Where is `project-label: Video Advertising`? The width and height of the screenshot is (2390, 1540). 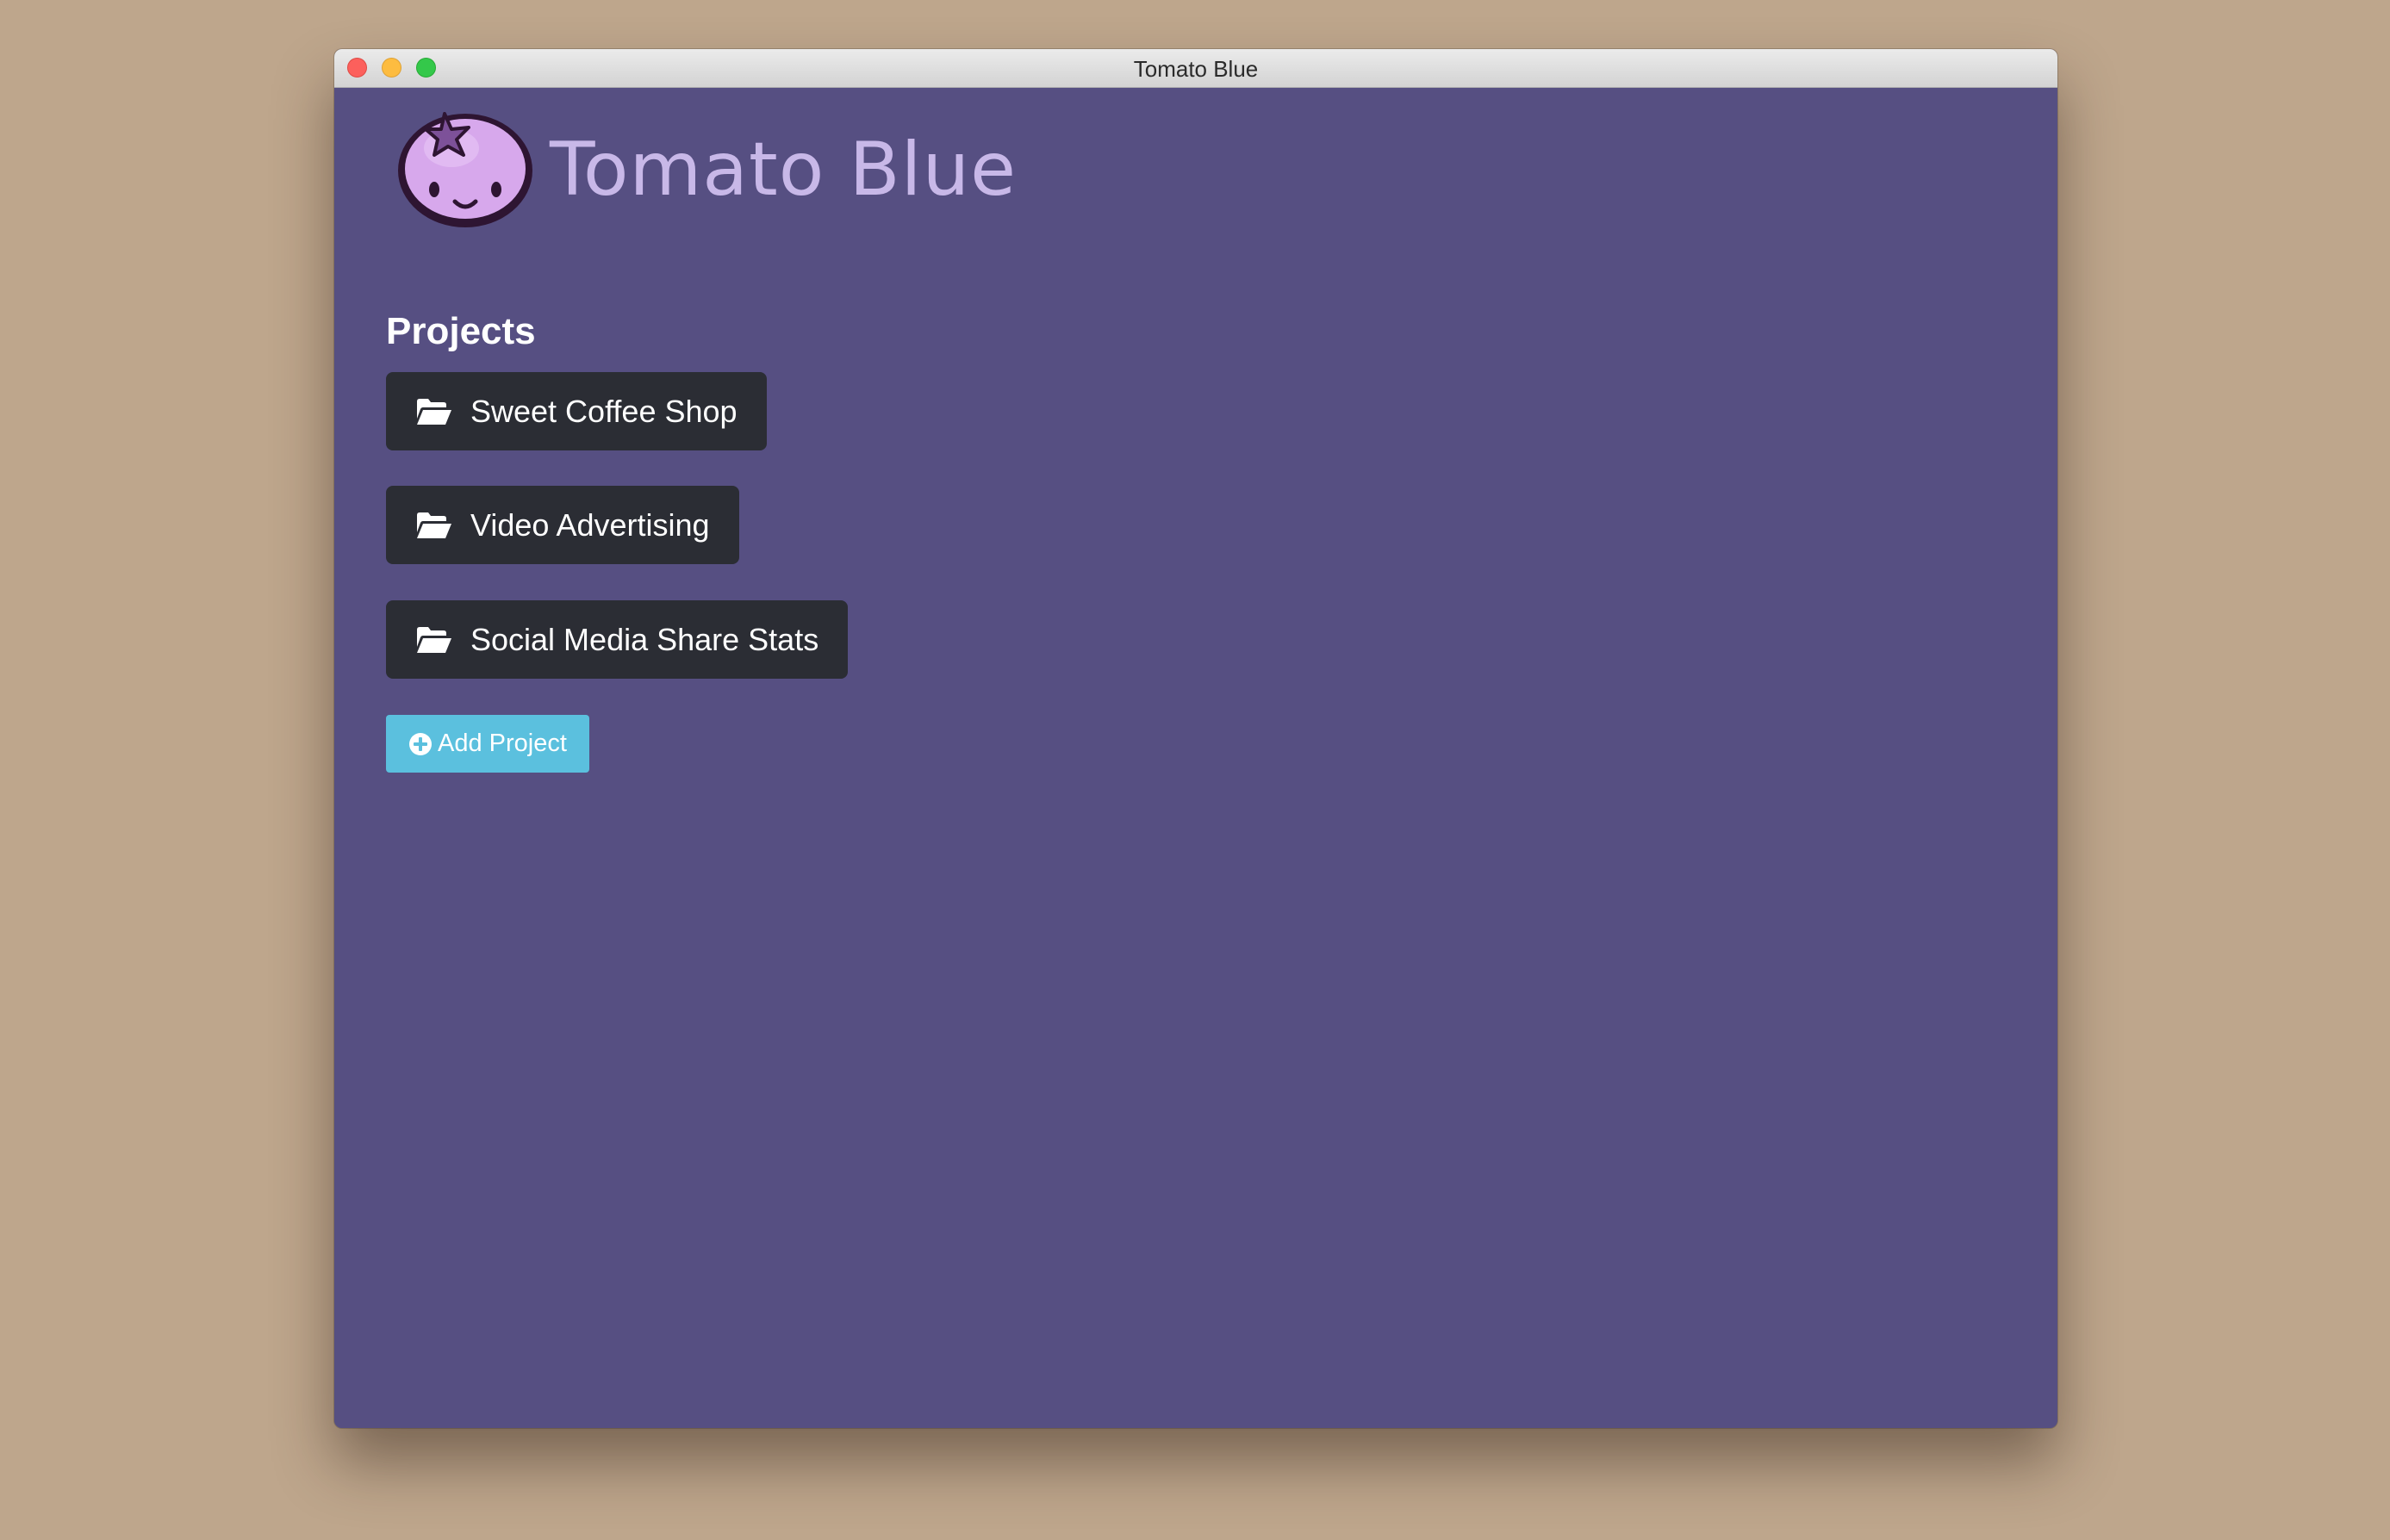
project-label: Video Advertising is located at coordinates (590, 524).